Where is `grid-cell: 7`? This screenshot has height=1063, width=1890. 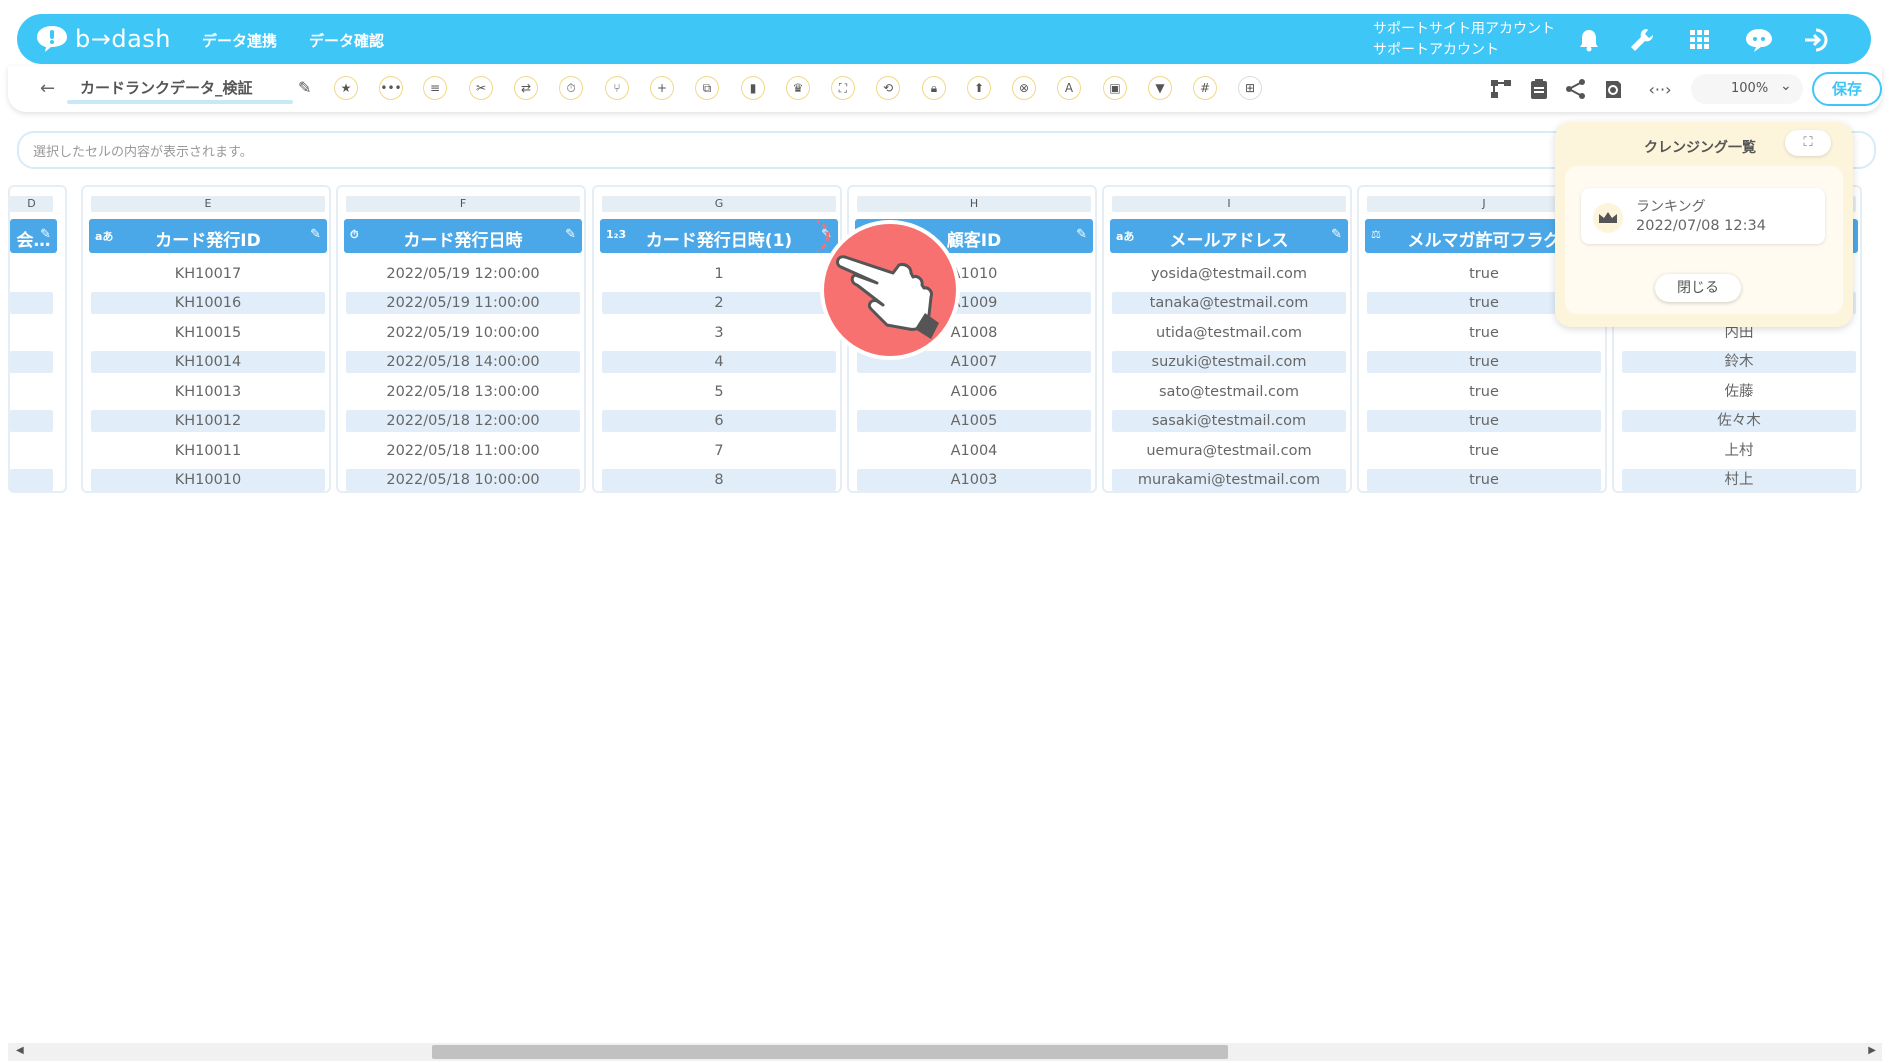 grid-cell: 7 is located at coordinates (719, 451).